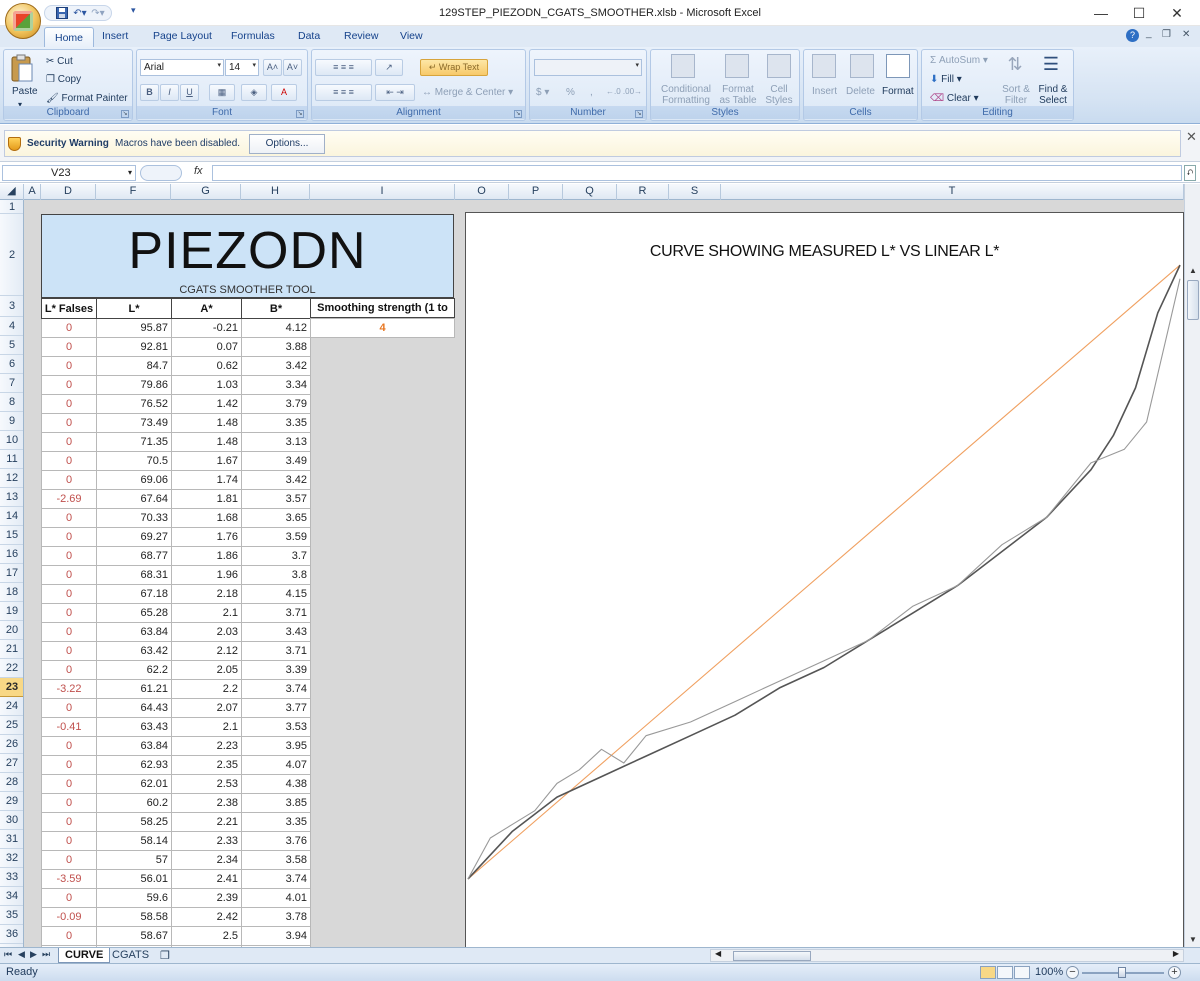 This screenshot has width=1200, height=981. What do you see at coordinates (134, 860) in the screenshot?
I see `l-cell: 57` at bounding box center [134, 860].